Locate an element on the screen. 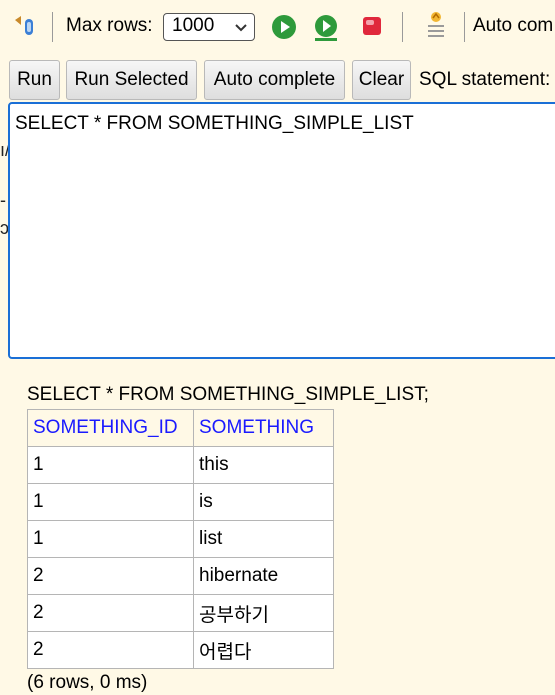 This screenshot has height=695, width=555. run-button: Run is located at coordinates (34, 80).